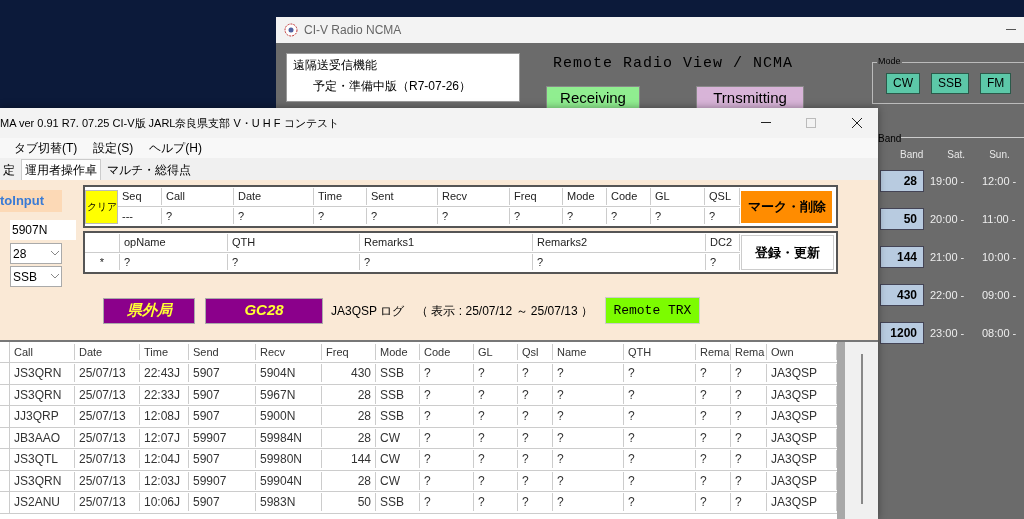 The width and height of the screenshot is (1024, 519). What do you see at coordinates (652, 310) in the screenshot?
I see `remote-trx-button: Remote TRX` at bounding box center [652, 310].